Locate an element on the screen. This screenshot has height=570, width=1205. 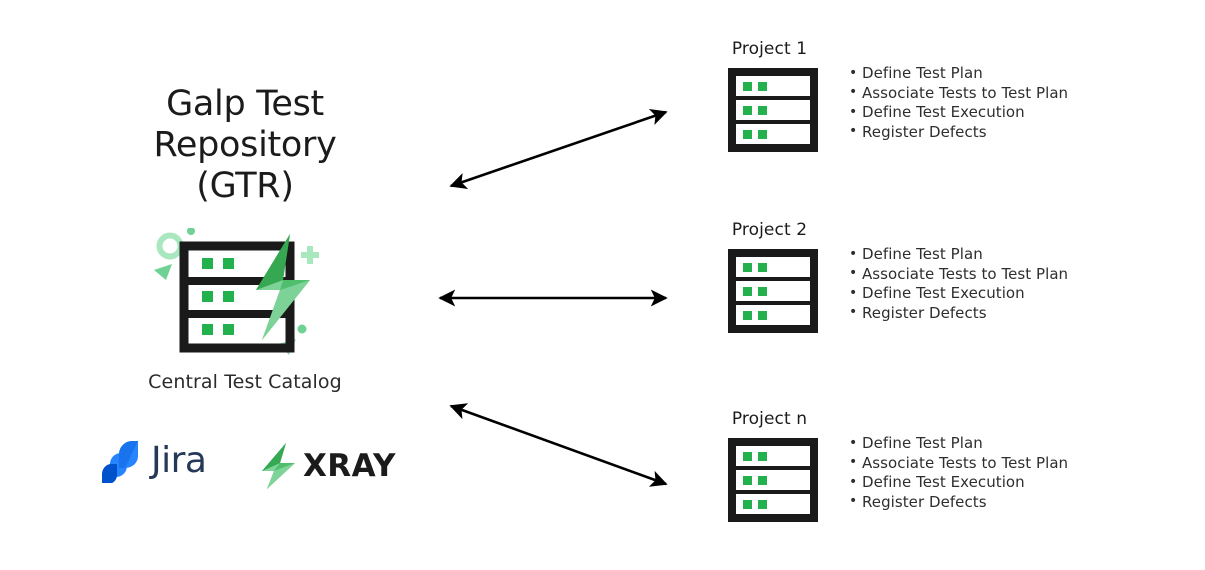
project-title: Project n is located at coordinates (769, 419).